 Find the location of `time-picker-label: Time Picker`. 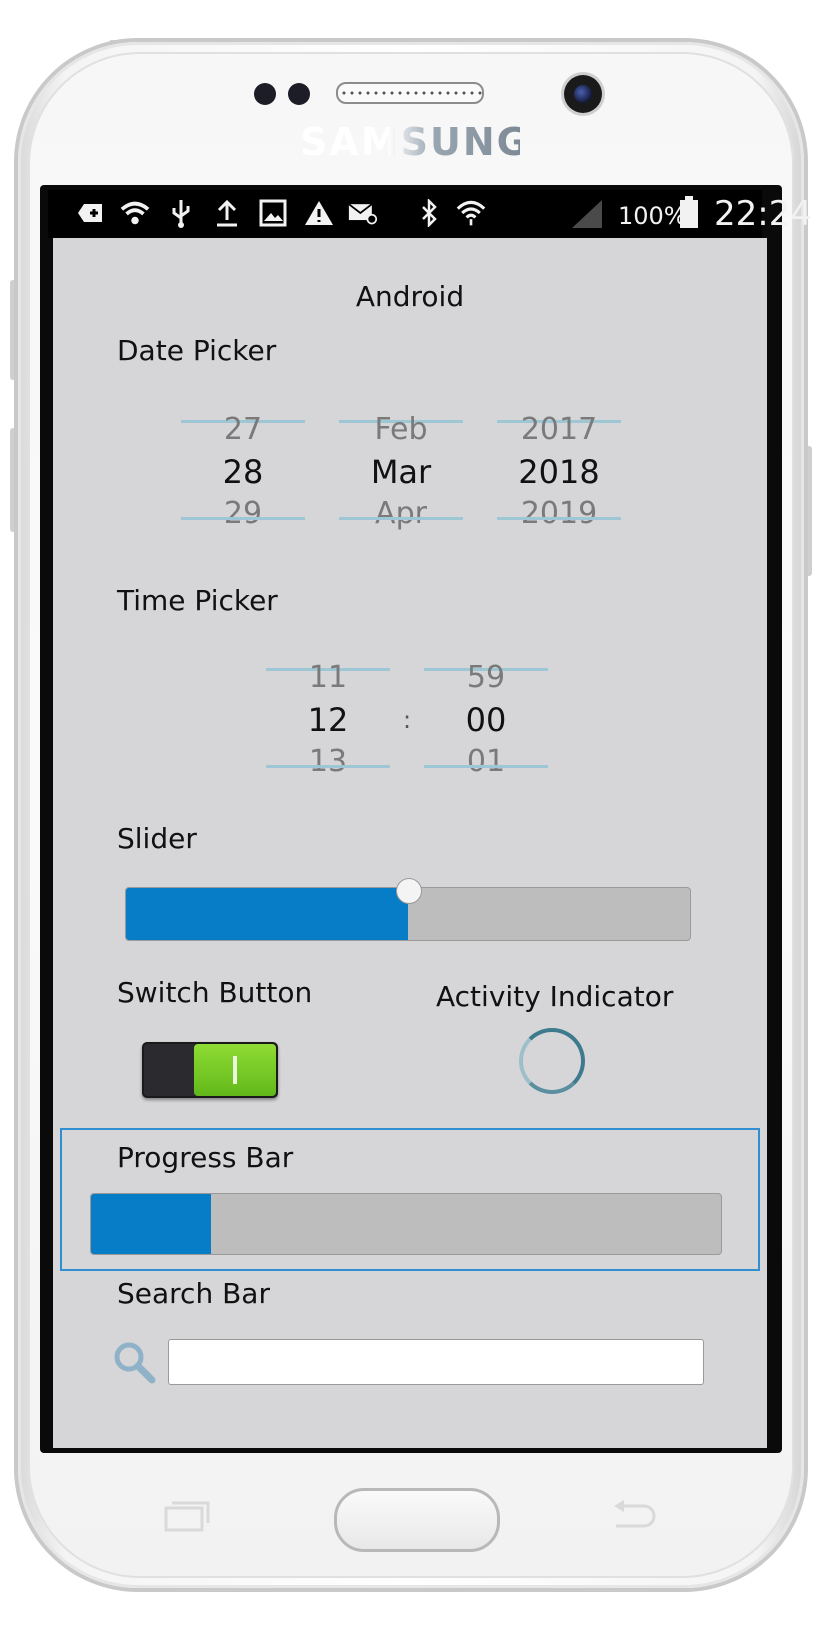

time-picker-label: Time Picker is located at coordinates (197, 600).